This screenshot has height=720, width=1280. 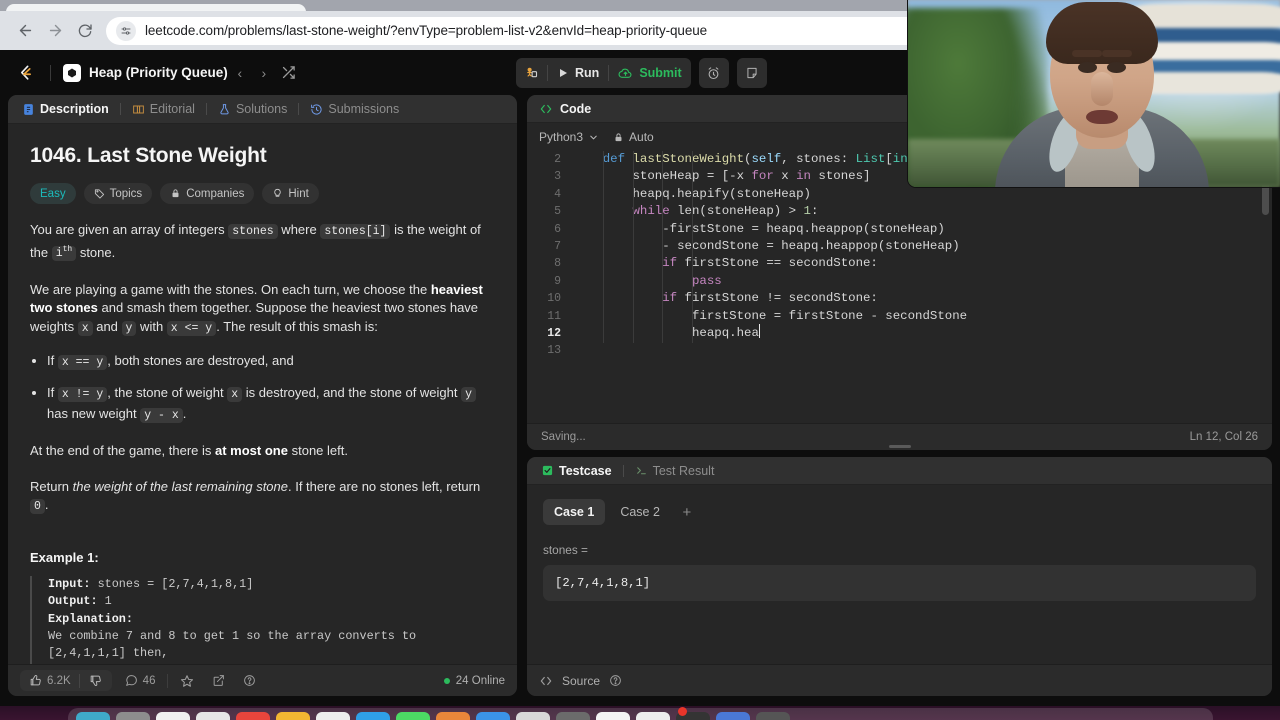 What do you see at coordinates (649, 73) in the screenshot?
I see `submit-button: Submit` at bounding box center [649, 73].